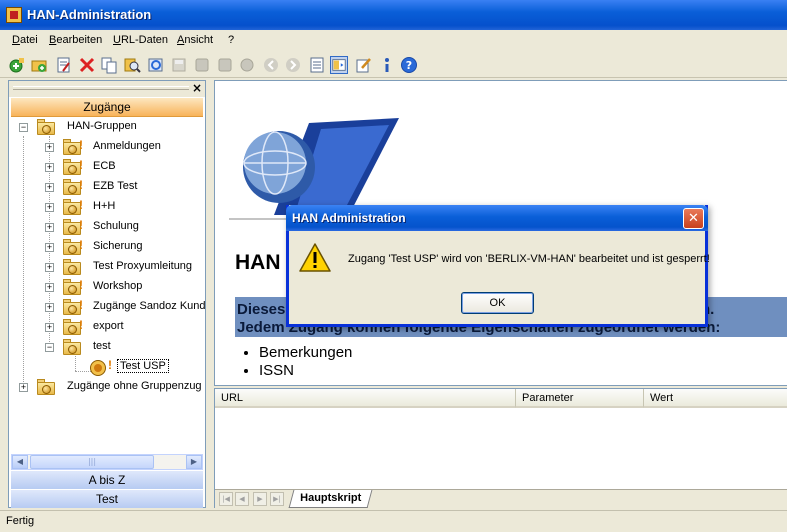 The height and width of the screenshot is (532, 787). I want to click on splitter, so click(210, 294).